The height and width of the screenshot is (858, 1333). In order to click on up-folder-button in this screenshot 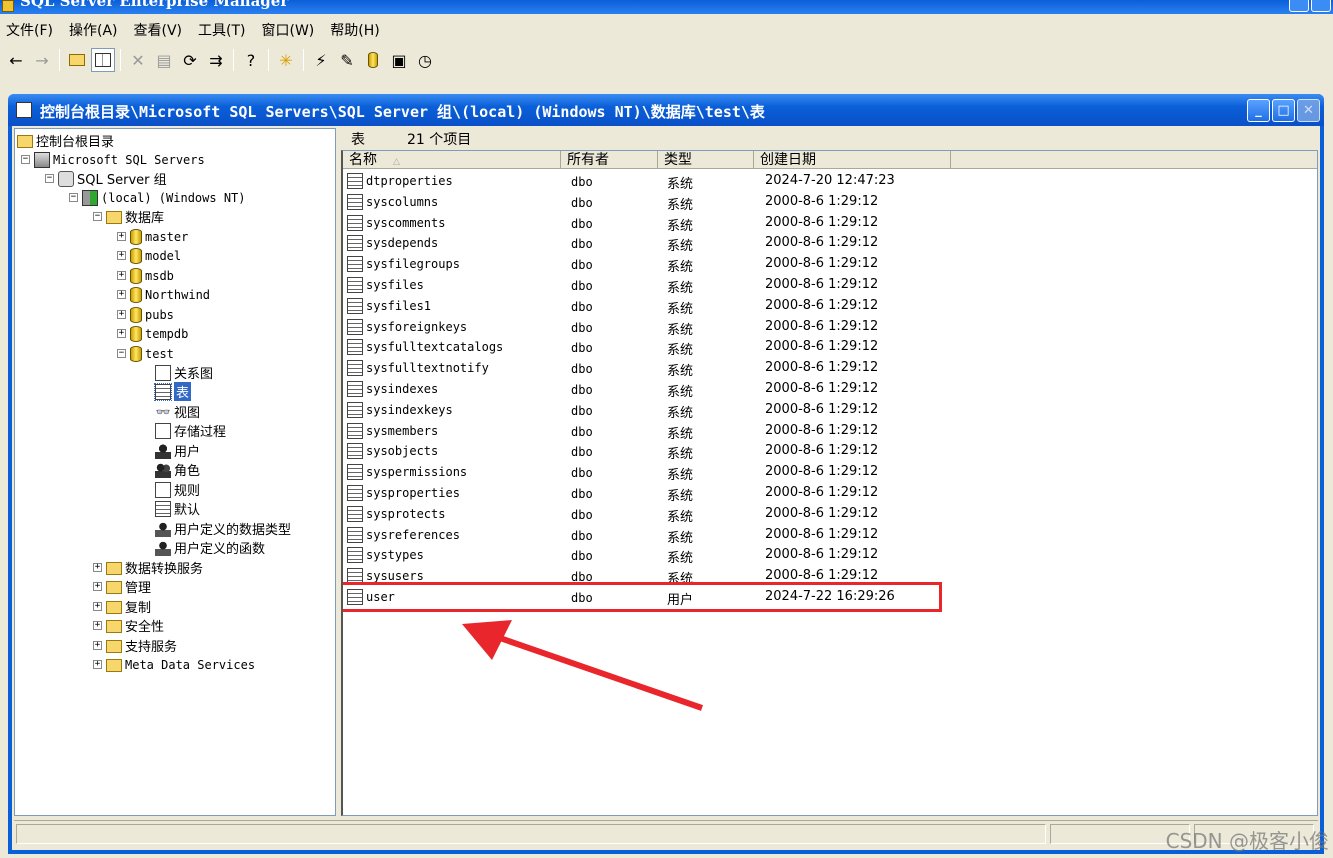, I will do `click(77, 60)`.